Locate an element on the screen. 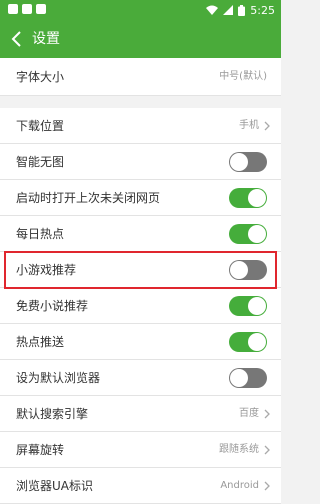 This screenshot has height=504, width=320. setting-label: 热点推送 is located at coordinates (40, 342).